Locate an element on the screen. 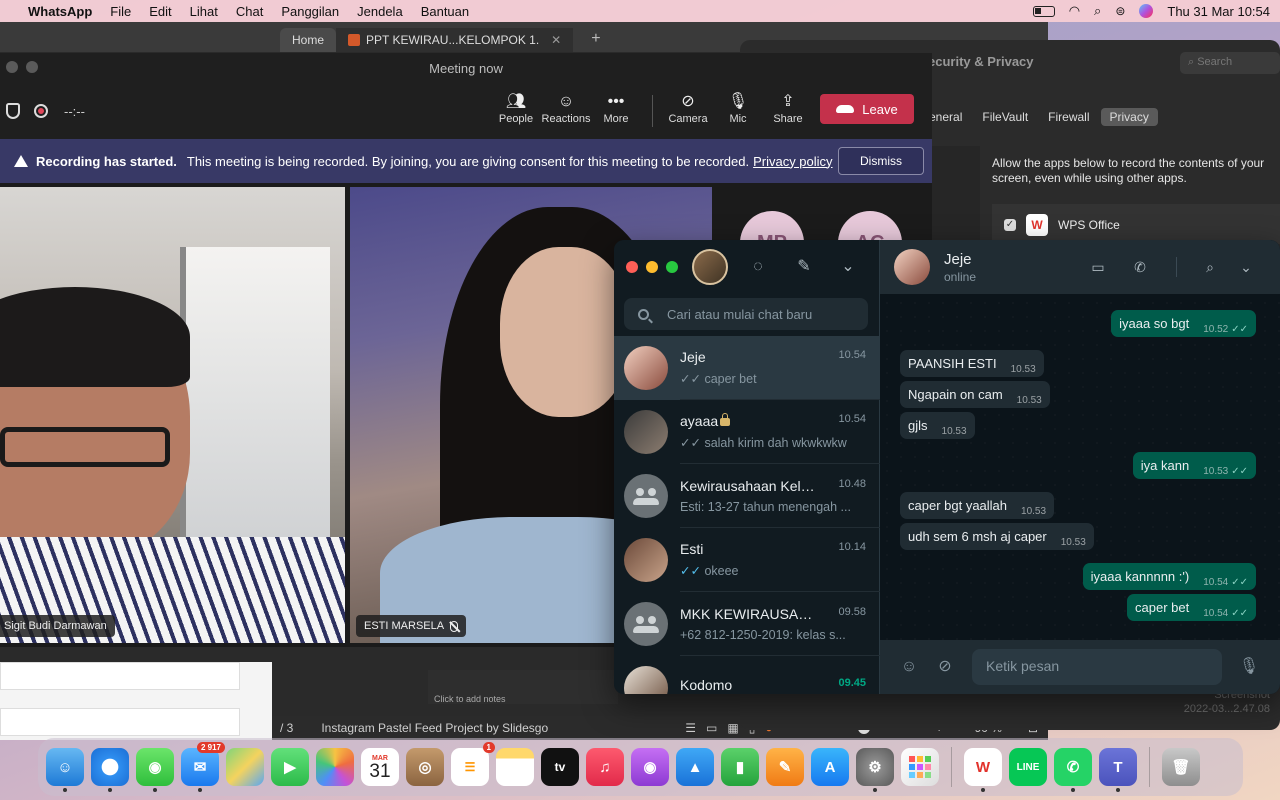  status-icon: ◌ is located at coordinates (758, 267).